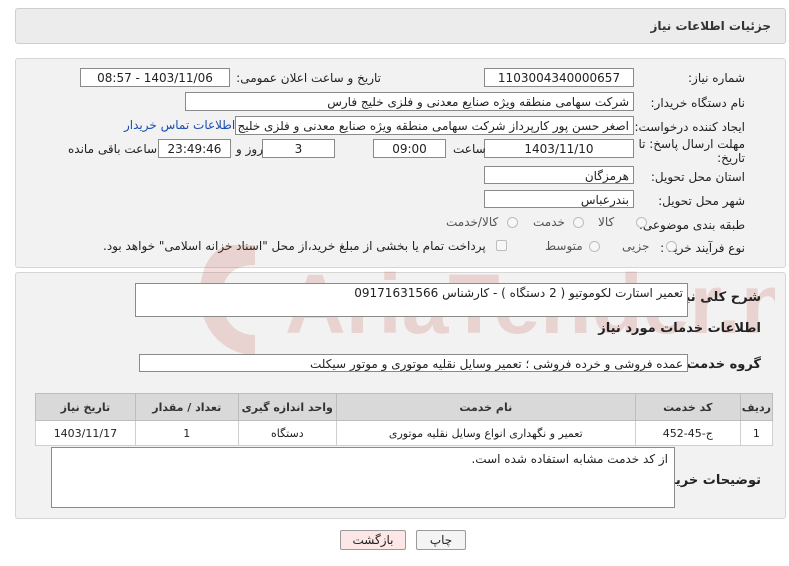 This screenshot has width=789, height=566. I want to click on process-minor-radio, so click(671, 246).